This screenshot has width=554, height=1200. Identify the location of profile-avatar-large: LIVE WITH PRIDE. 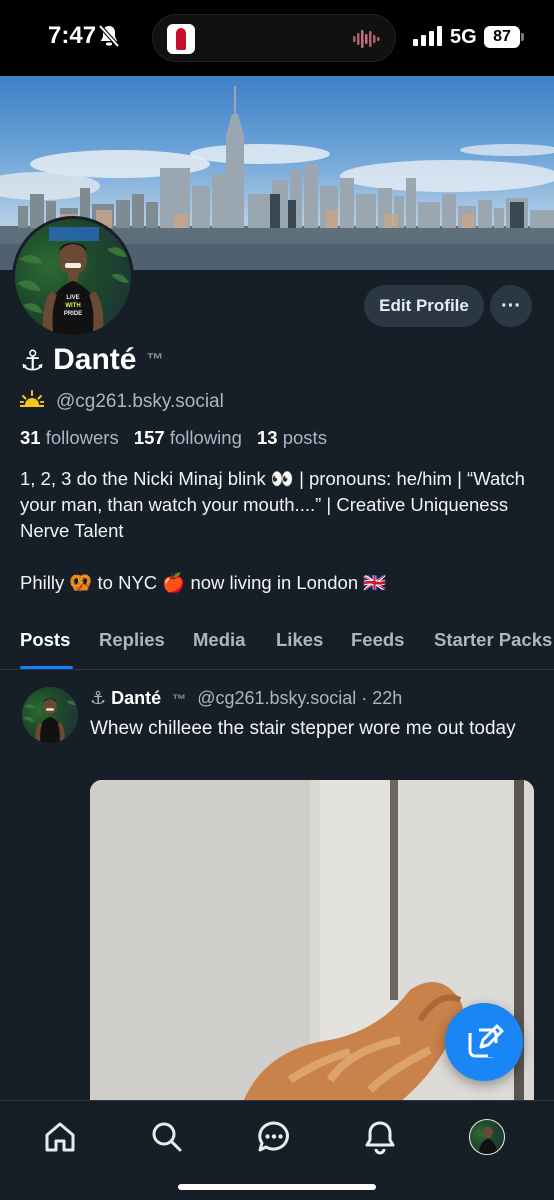
(73, 277).